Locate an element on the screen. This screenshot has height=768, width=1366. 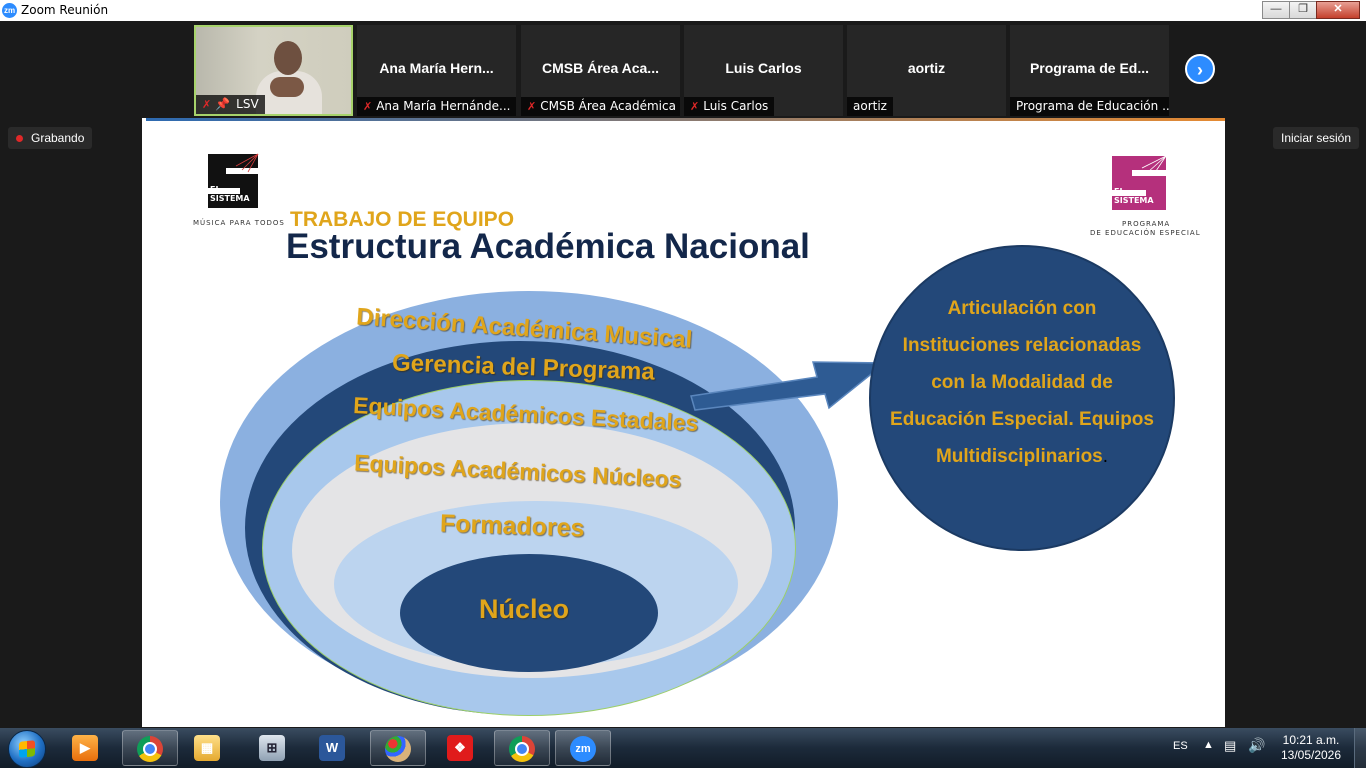
maximize-button: ❐ is located at coordinates (1303, 10).